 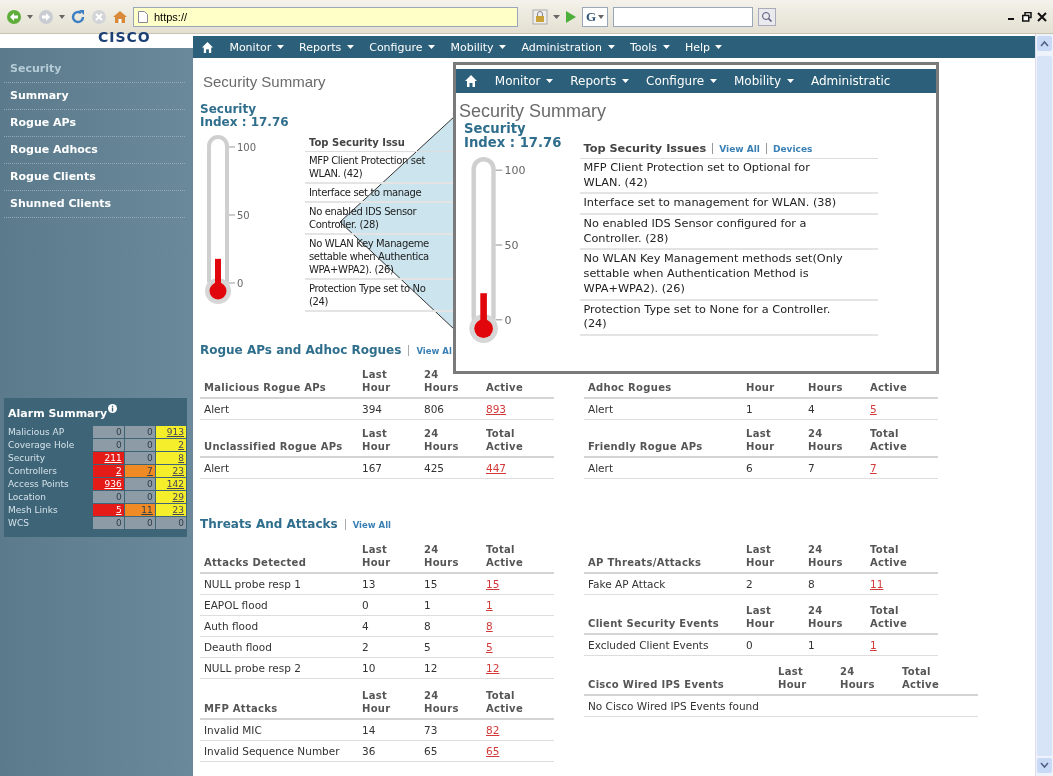 I want to click on view-all-link: View Al, so click(x=434, y=351).